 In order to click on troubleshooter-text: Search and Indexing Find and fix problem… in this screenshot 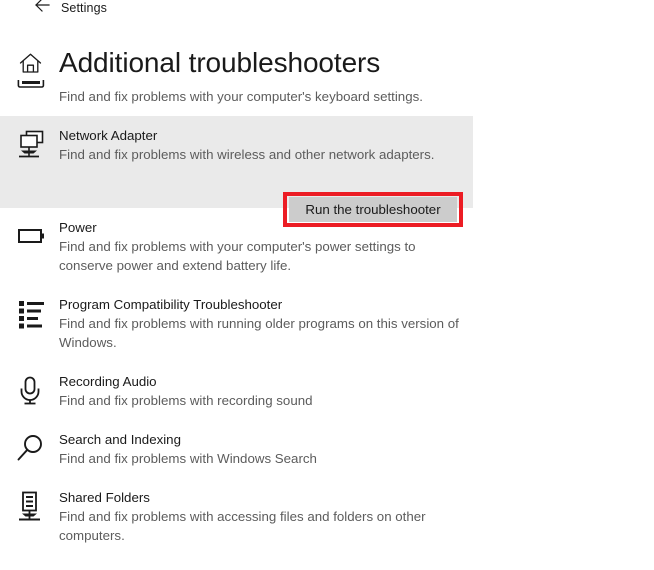, I will do `click(356, 449)`.